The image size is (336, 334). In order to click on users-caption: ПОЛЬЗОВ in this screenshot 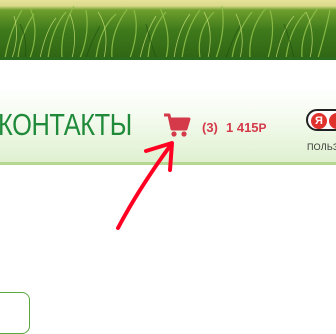, I will do `click(321, 147)`.